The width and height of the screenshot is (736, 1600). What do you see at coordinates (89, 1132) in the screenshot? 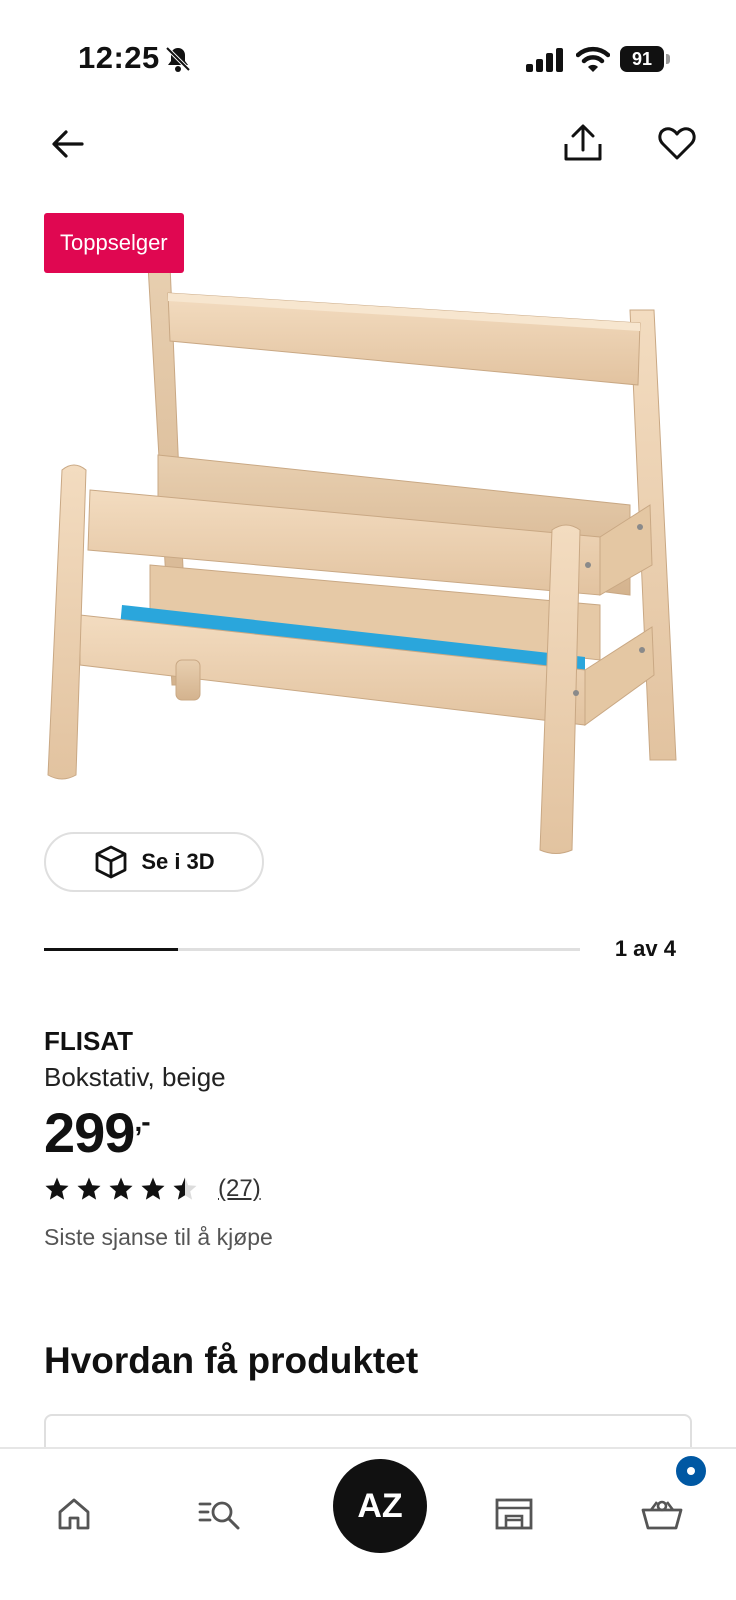
I see `price-value: 299` at bounding box center [89, 1132].